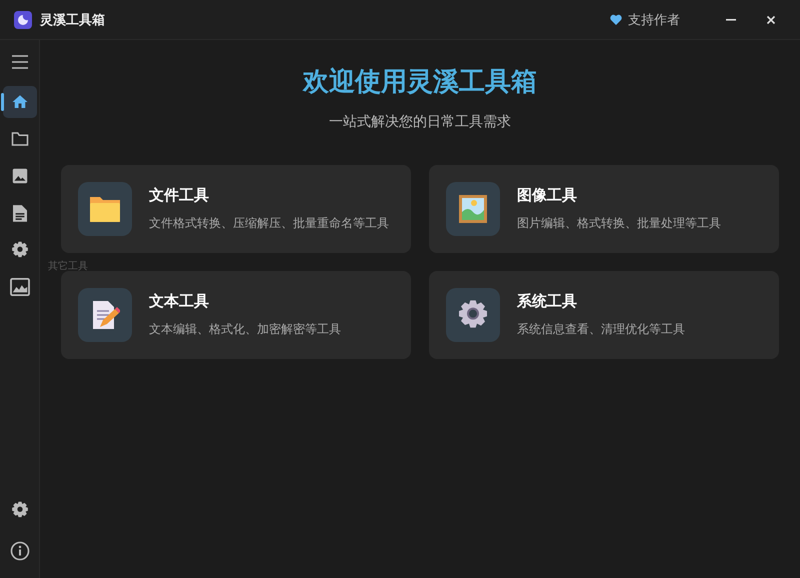  What do you see at coordinates (619, 223) in the screenshot?
I see `card-description: 图片编辑、格式转换、批量处理等工具` at bounding box center [619, 223].